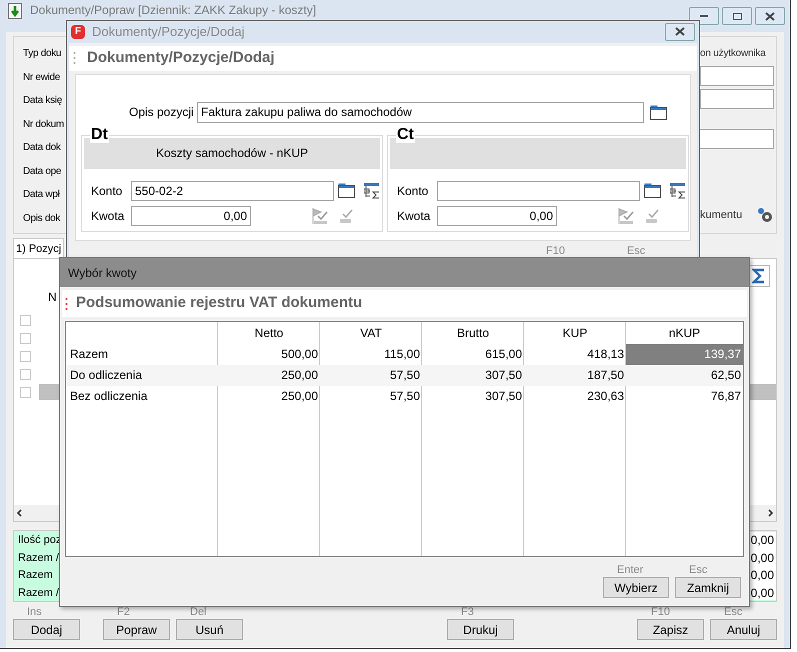 The width and height of the screenshot is (797, 652). I want to click on action-button: Drukuj, so click(480, 629).